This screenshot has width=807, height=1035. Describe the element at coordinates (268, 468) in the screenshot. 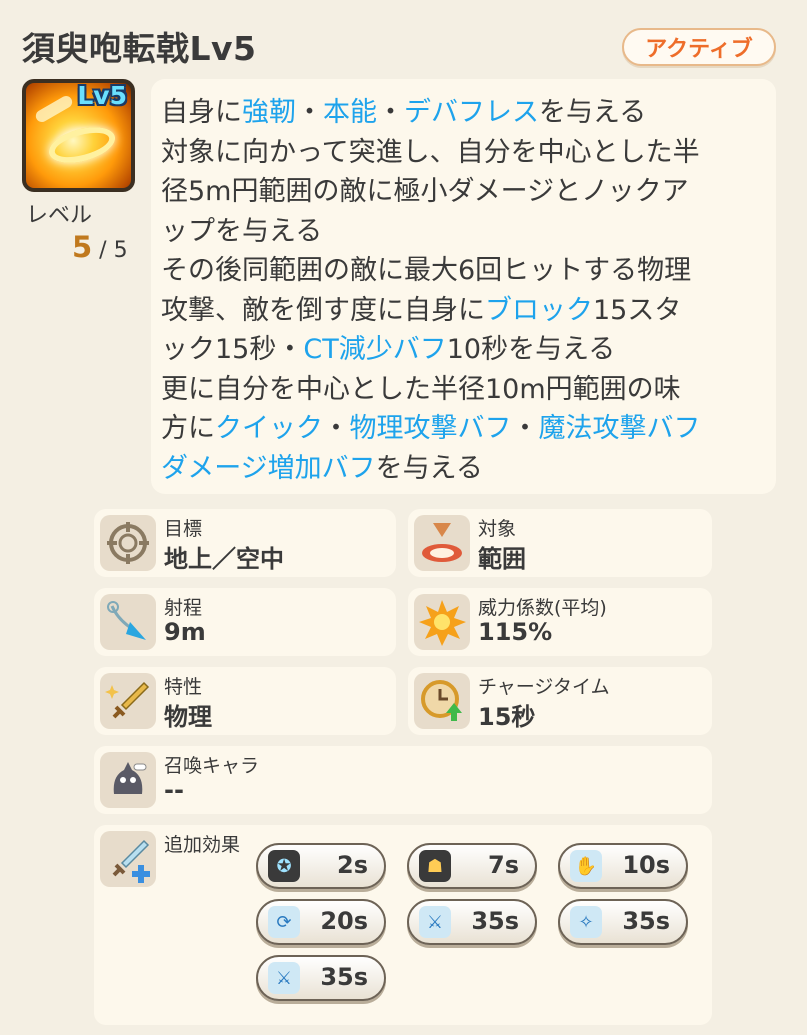

I see `keyword-link: ダメージ増加バフ` at that location.